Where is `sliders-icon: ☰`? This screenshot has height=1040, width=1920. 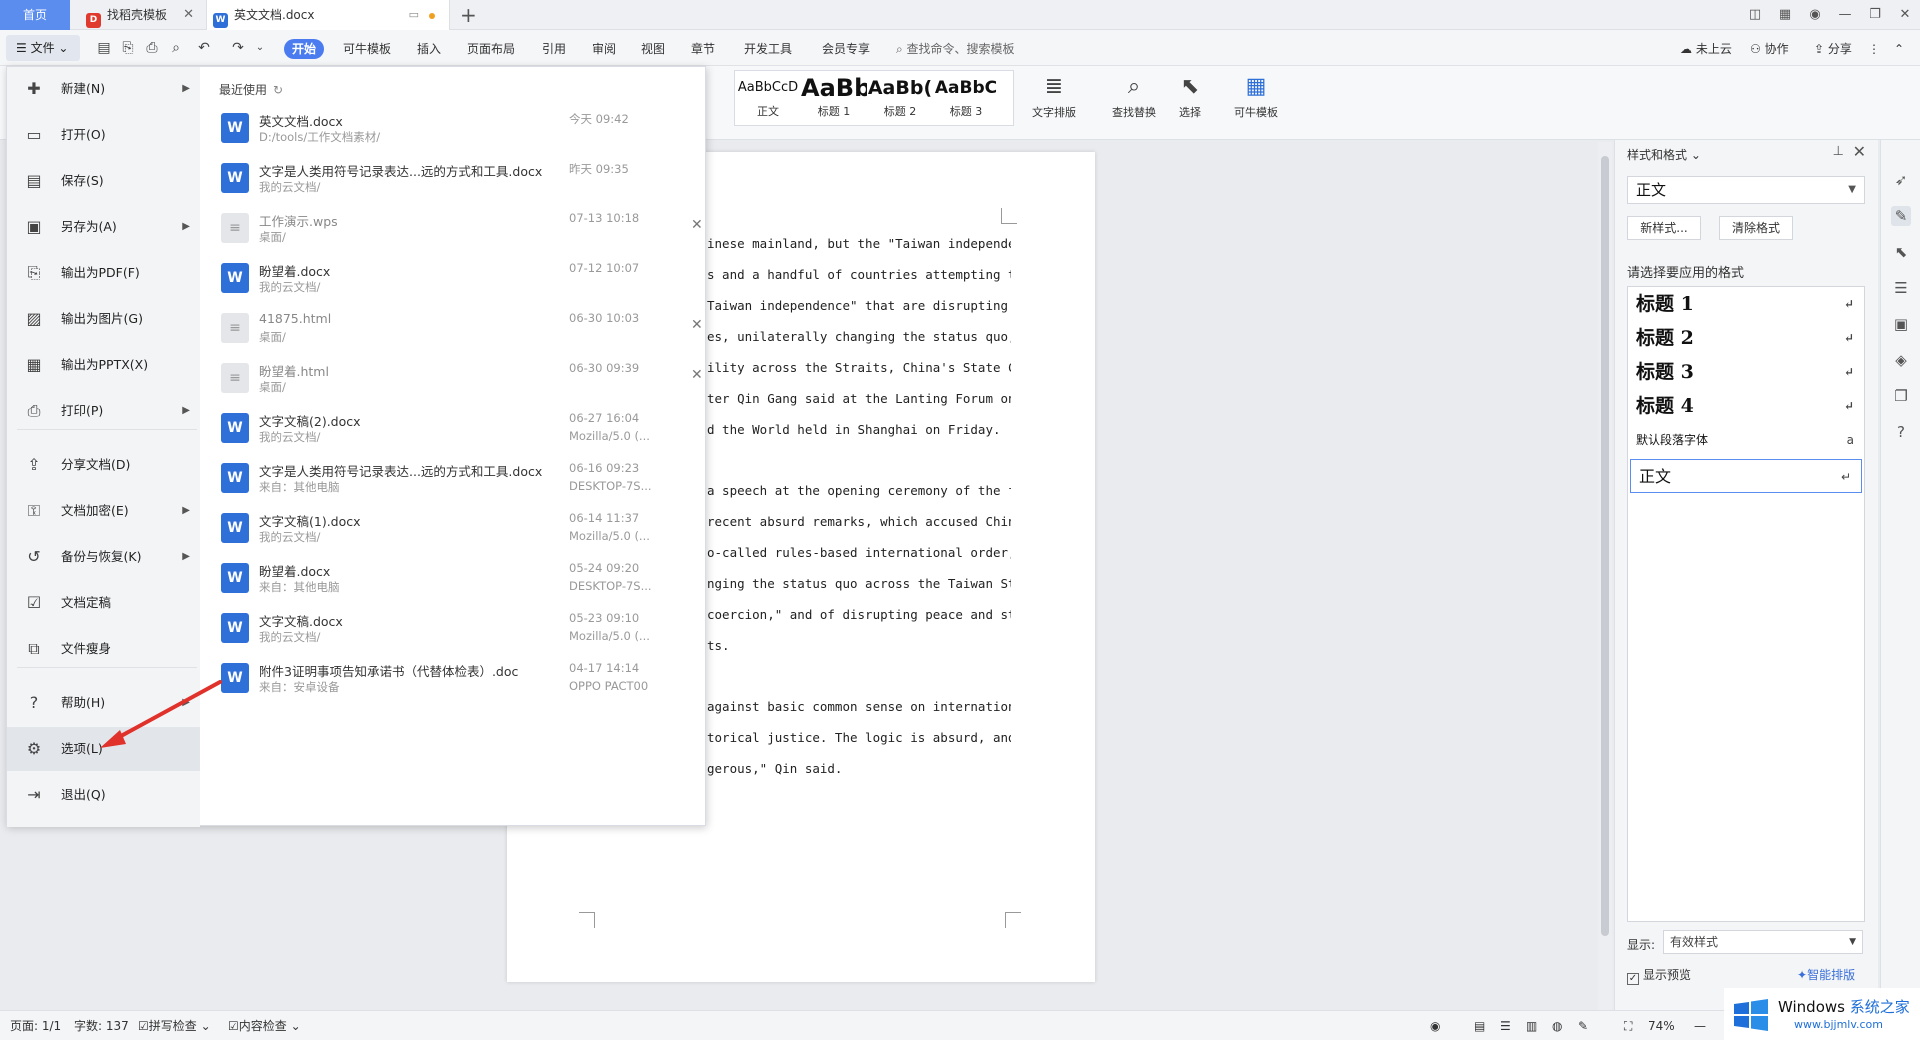
sliders-icon: ☰ is located at coordinates (1901, 288).